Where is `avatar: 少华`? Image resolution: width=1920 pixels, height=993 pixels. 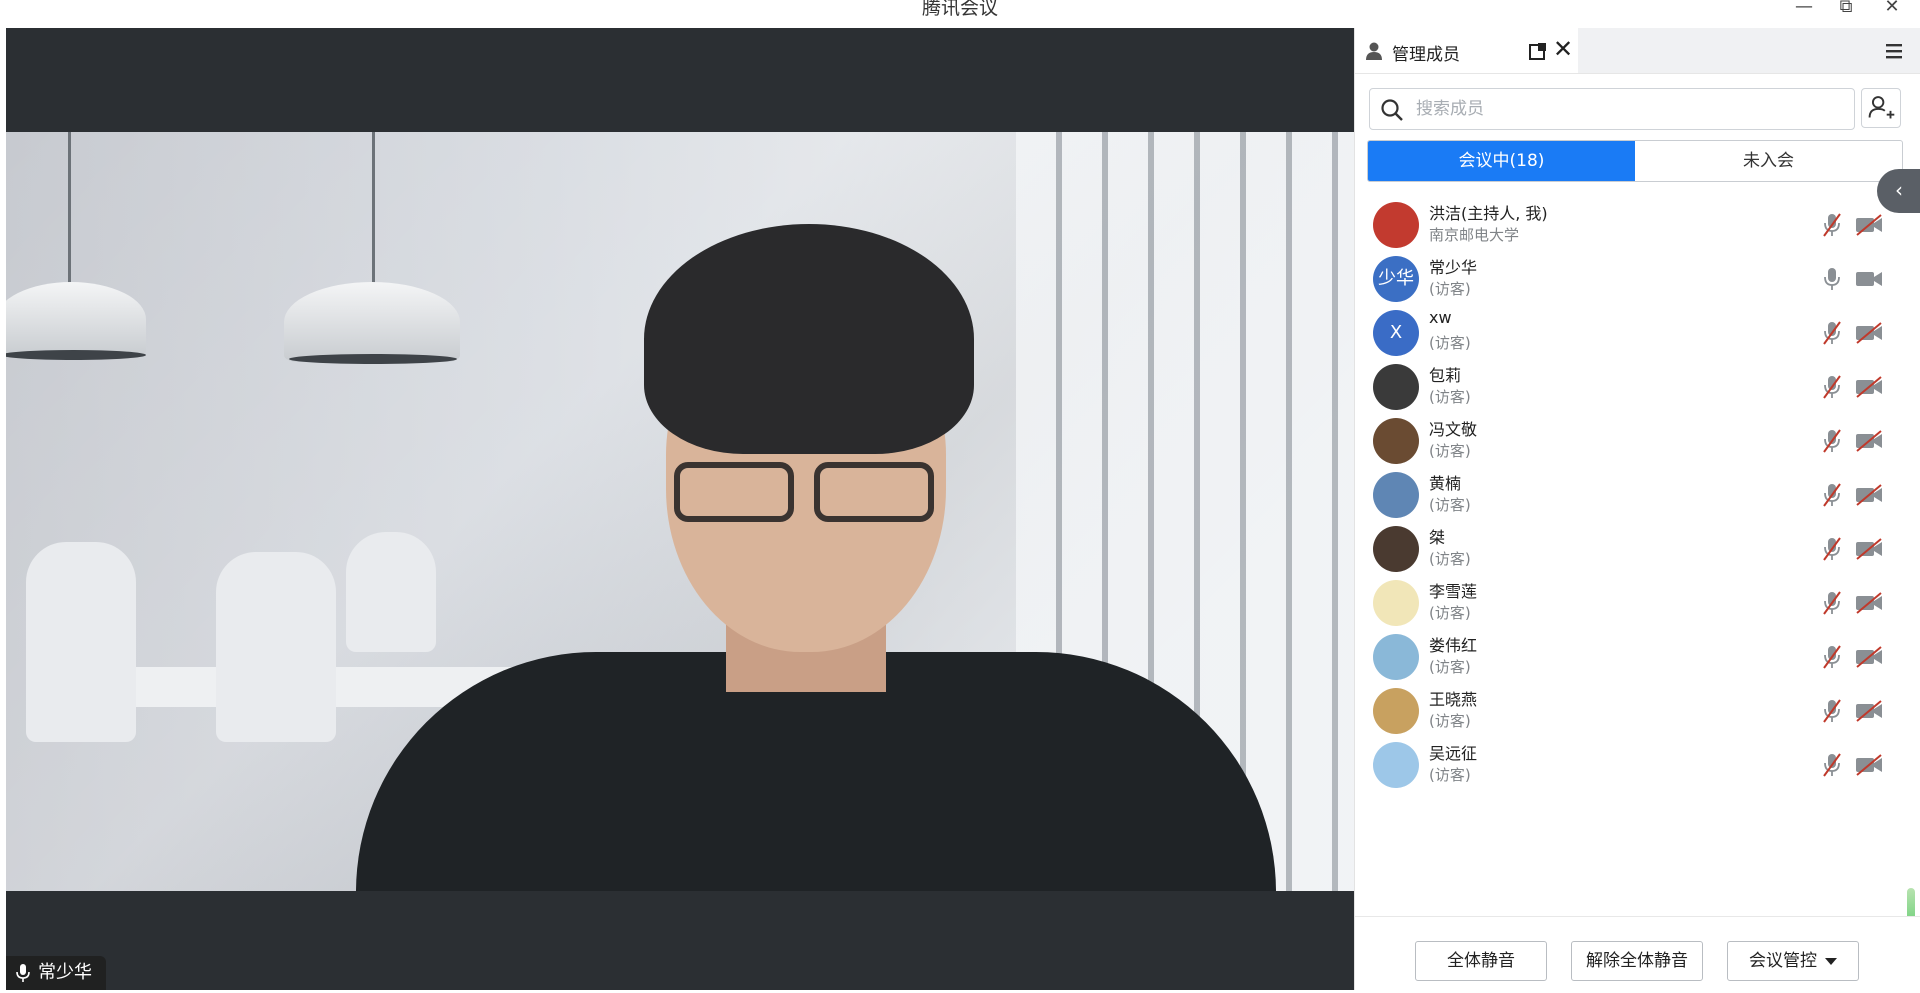 avatar: 少华 is located at coordinates (1396, 279).